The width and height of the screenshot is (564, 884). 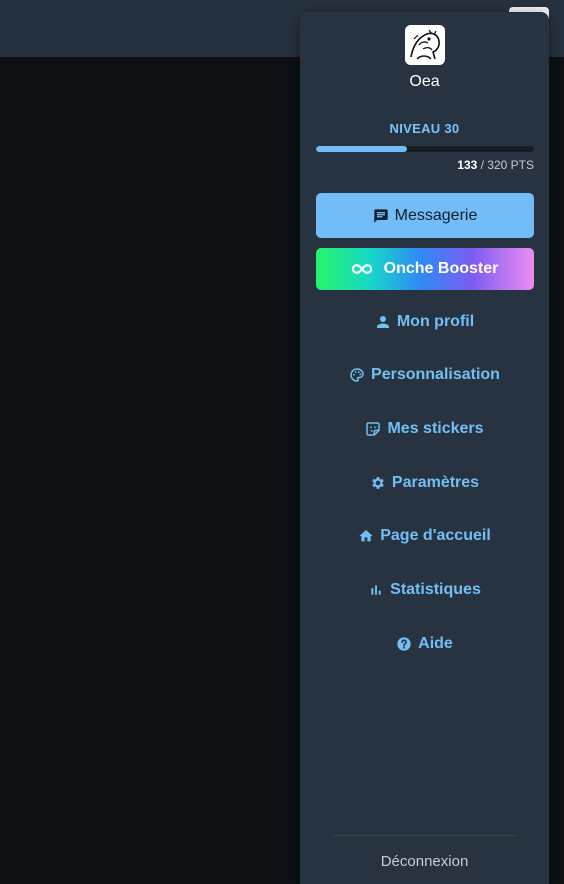 I want to click on menu-item-settings-label: Paramètres, so click(x=435, y=482).